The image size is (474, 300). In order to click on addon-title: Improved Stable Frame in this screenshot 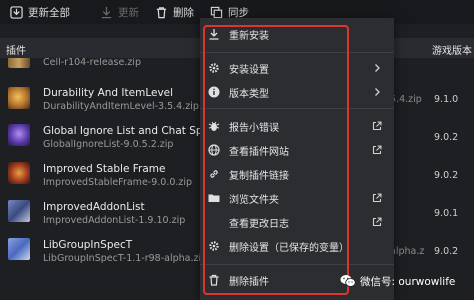, I will do `click(104, 169)`.